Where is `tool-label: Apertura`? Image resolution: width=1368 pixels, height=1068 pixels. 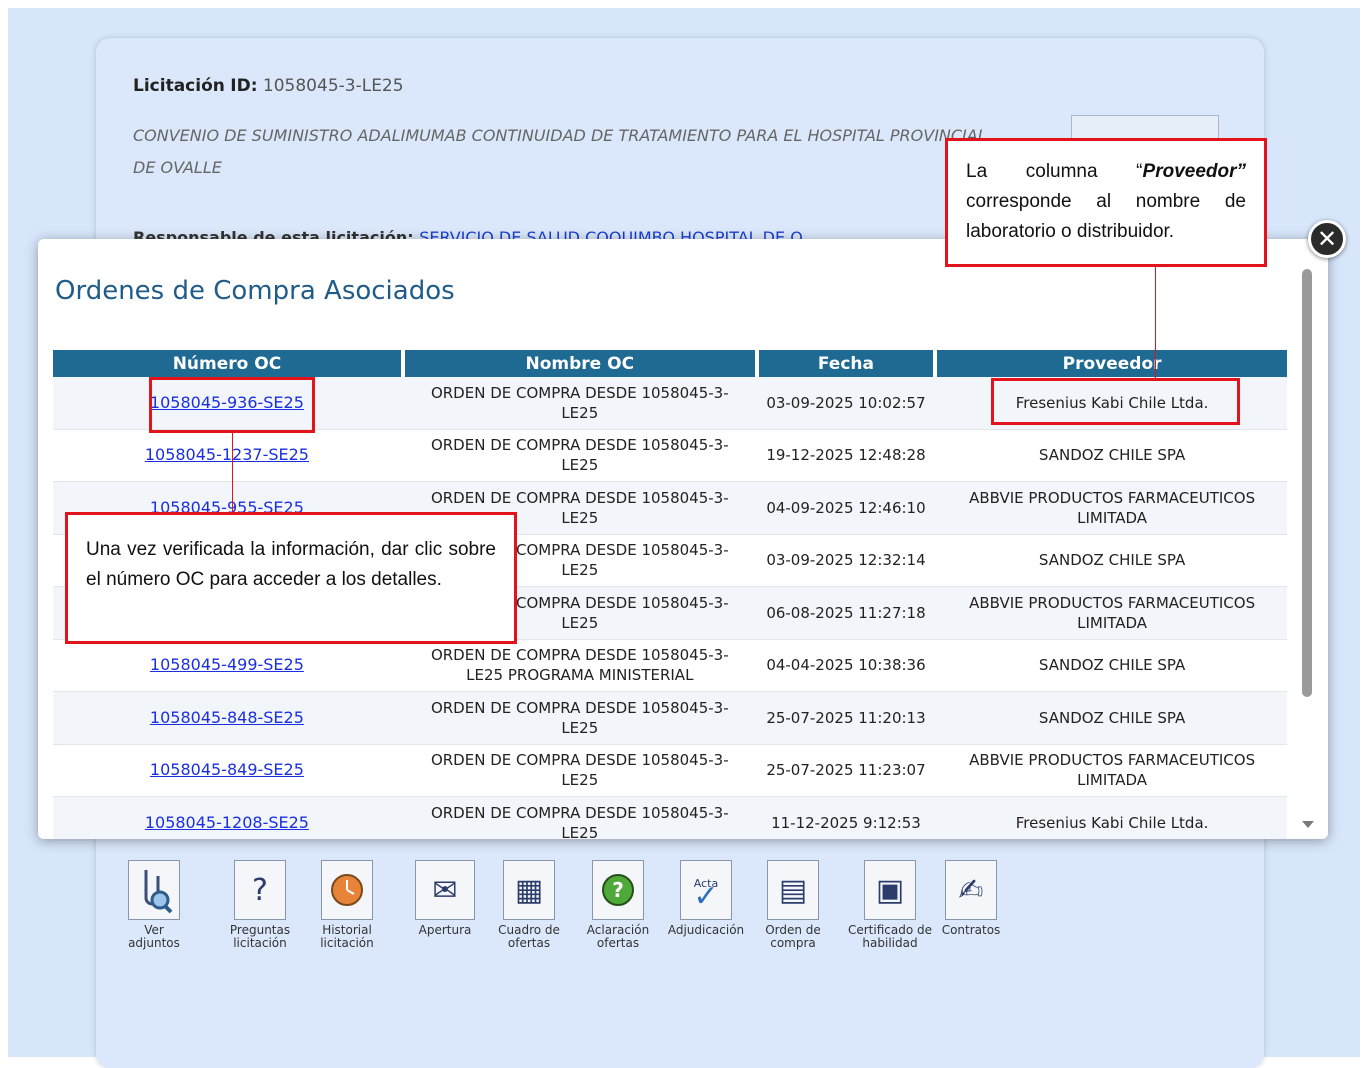
tool-label: Apertura is located at coordinates (445, 930).